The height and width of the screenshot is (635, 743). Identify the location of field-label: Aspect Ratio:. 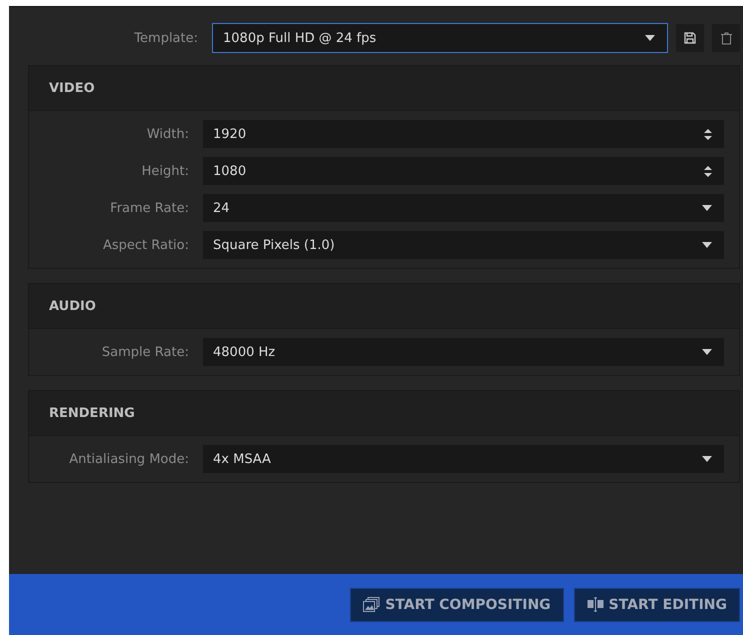
(145, 245).